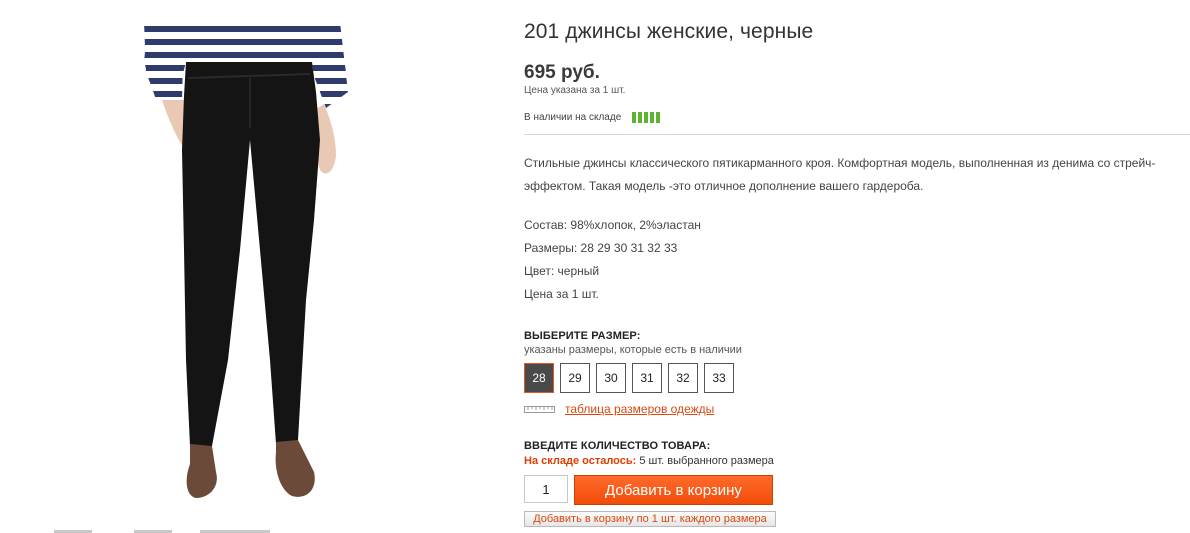  Describe the element at coordinates (575, 90) in the screenshot. I see `price-note: Цена указана за 1 шт.` at that location.